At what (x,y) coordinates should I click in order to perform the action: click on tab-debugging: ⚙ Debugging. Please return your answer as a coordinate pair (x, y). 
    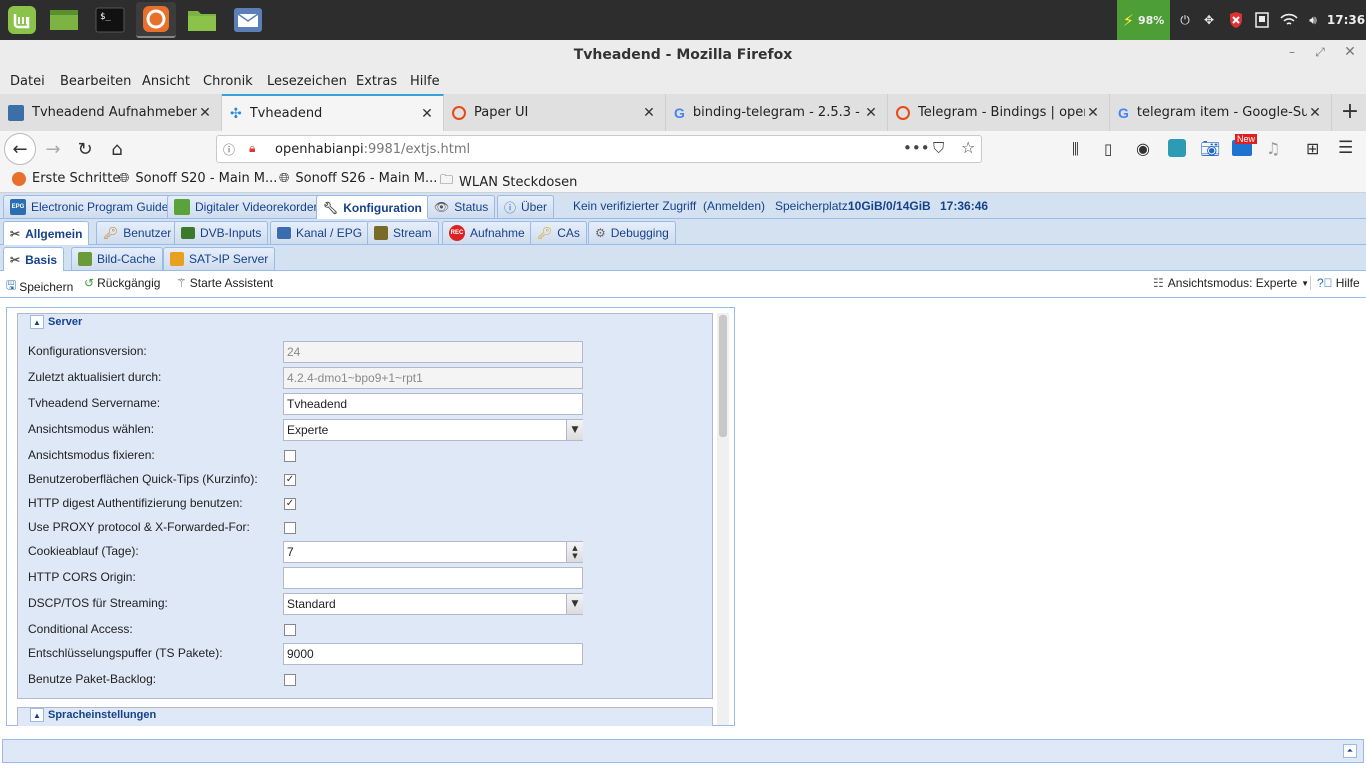
    Looking at the image, I should click on (632, 232).